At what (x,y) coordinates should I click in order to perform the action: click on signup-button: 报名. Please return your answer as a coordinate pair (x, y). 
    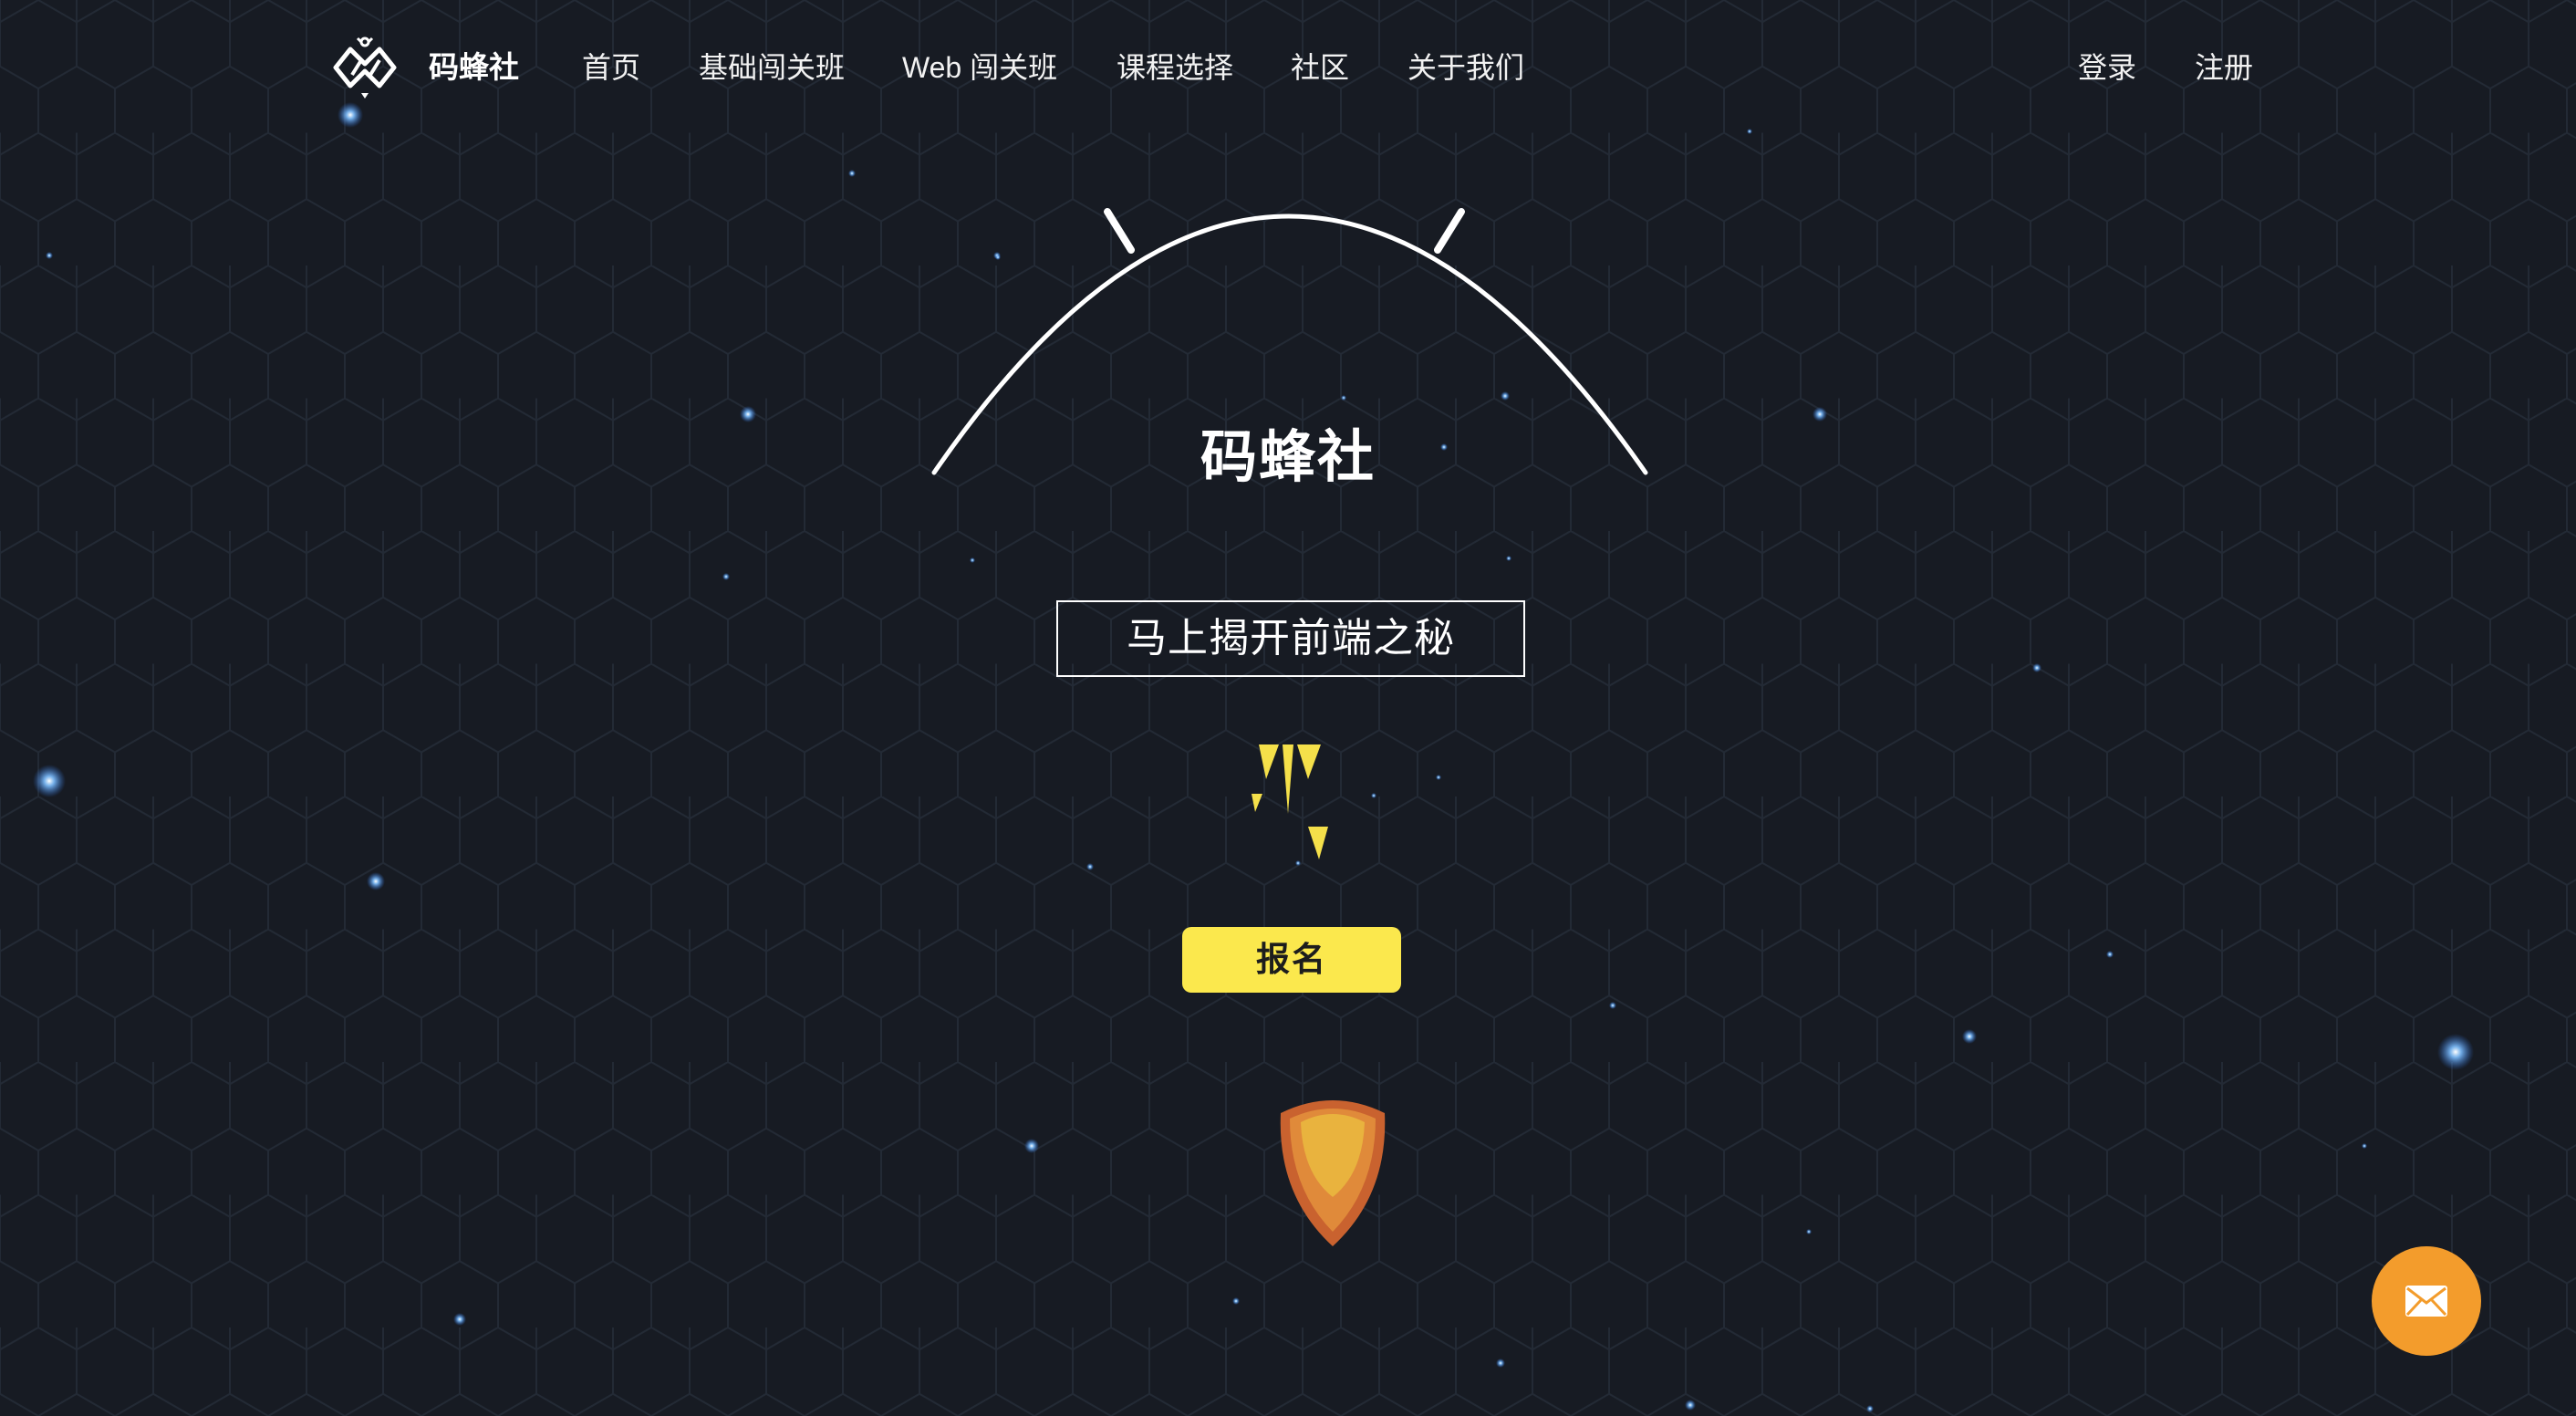
    Looking at the image, I should click on (1291, 960).